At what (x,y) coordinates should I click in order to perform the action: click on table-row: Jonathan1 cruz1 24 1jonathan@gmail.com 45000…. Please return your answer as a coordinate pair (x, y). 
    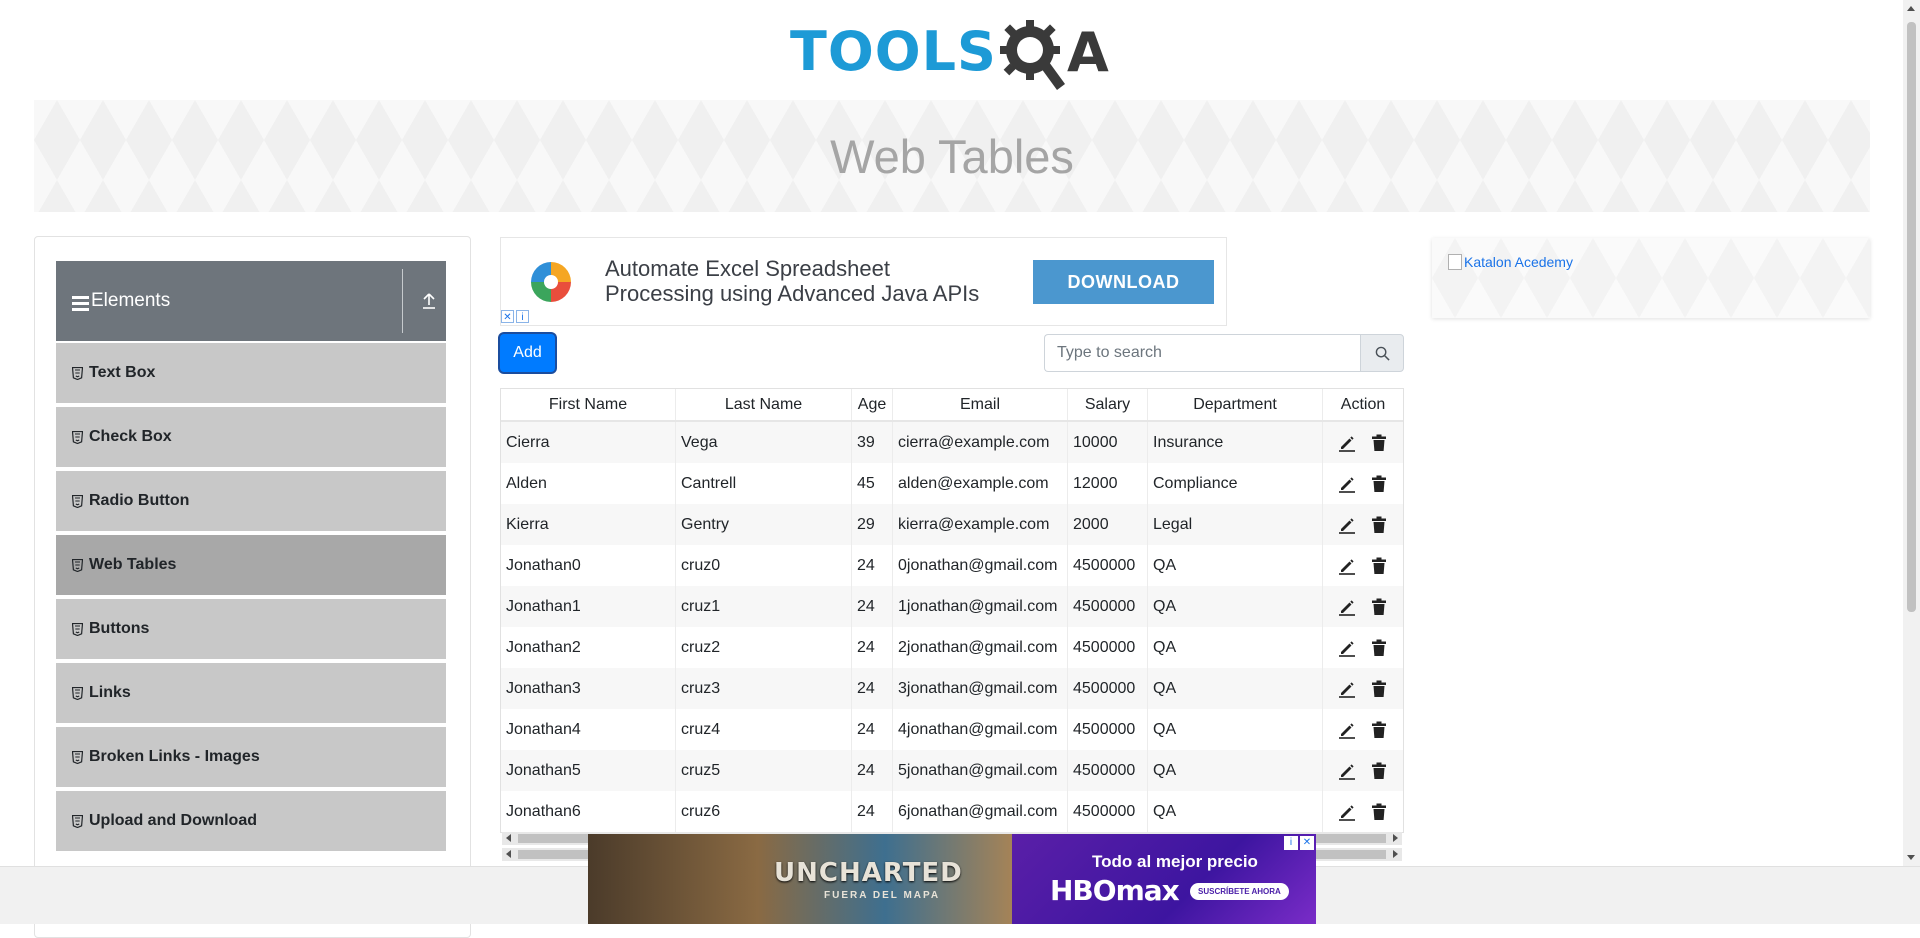
    Looking at the image, I should click on (952, 606).